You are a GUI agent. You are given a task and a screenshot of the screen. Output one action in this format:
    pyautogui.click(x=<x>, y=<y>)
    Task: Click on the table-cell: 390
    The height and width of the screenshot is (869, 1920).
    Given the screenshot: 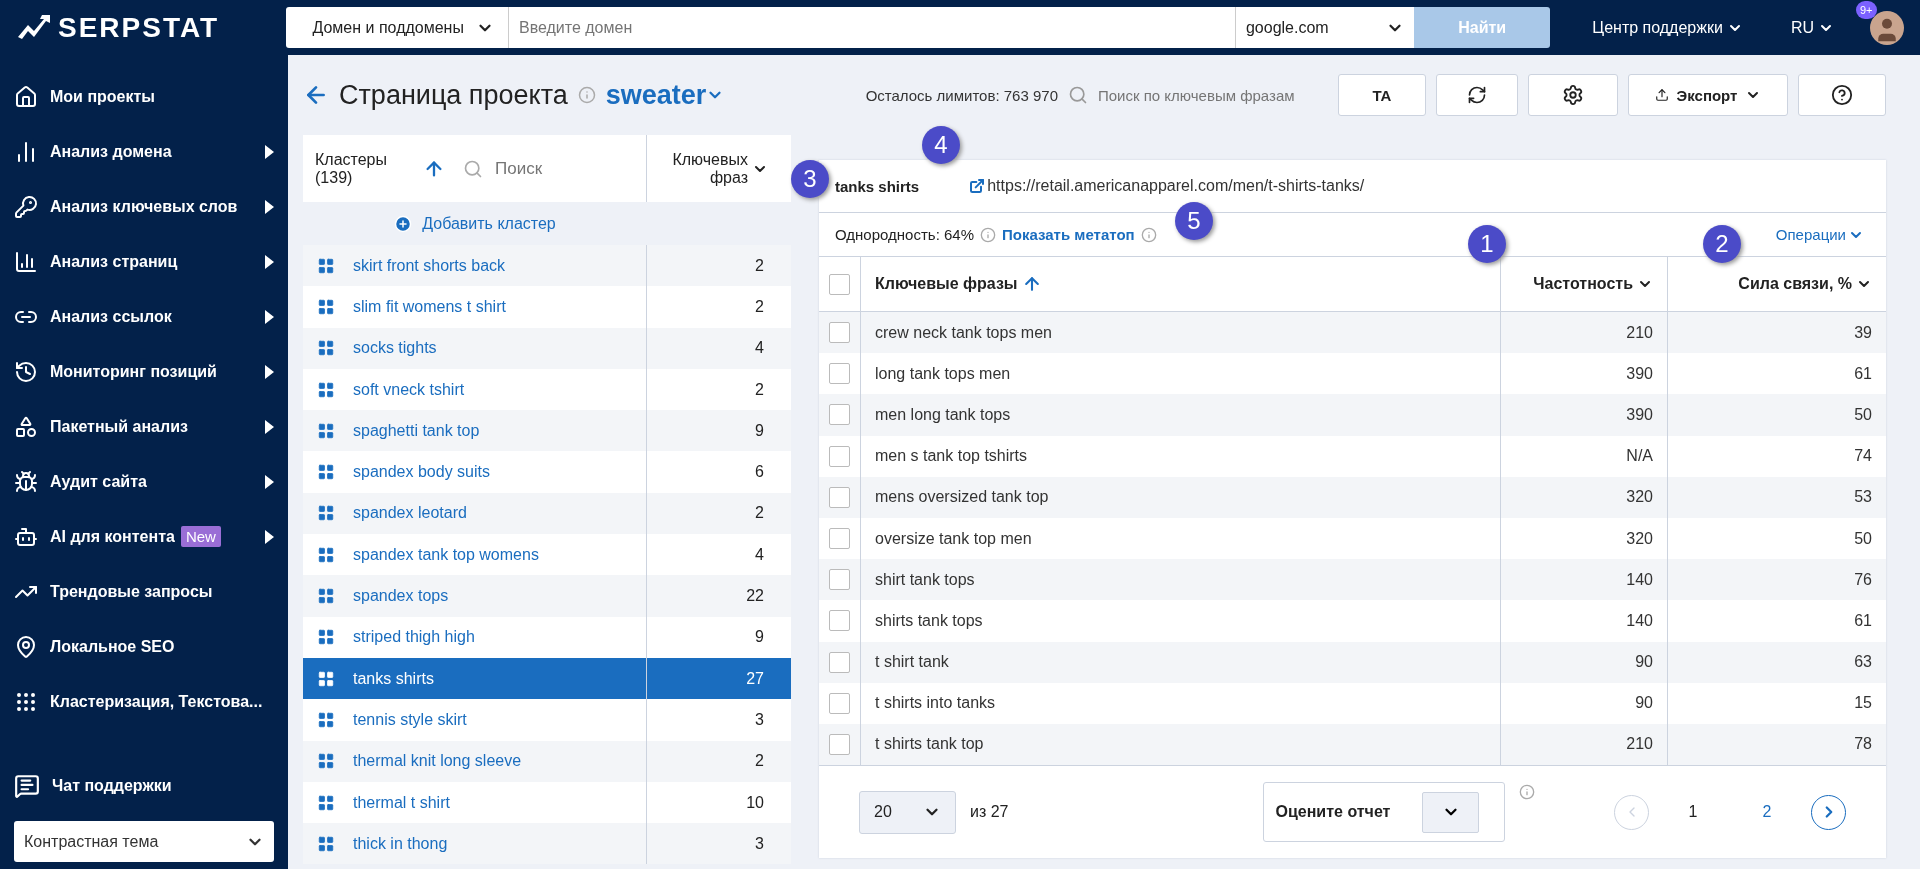 What is the action you would take?
    pyautogui.click(x=1584, y=415)
    